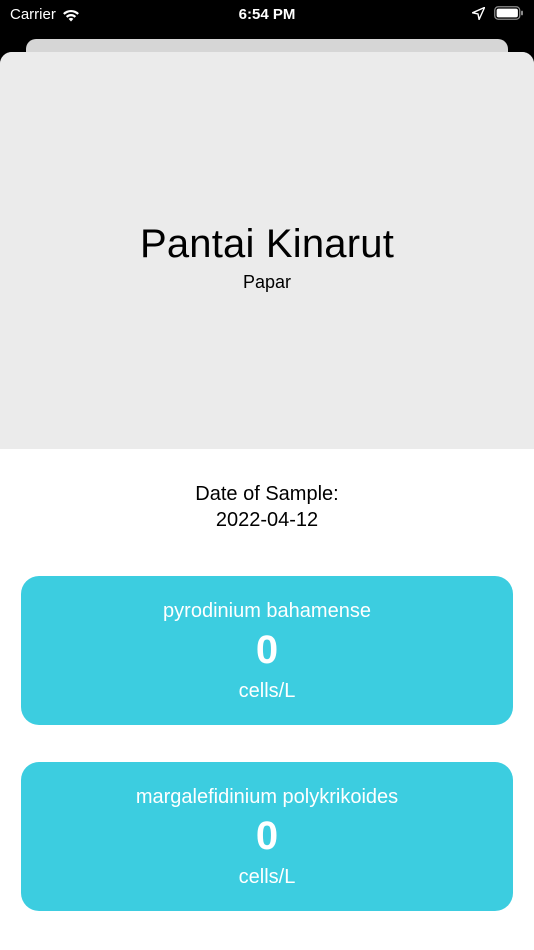  I want to click on status-right-group, so click(498, 13).